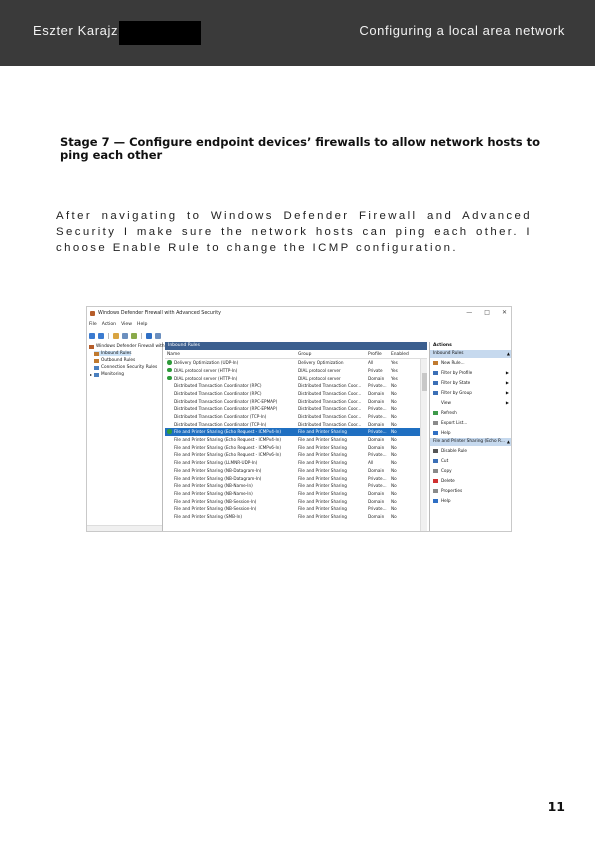  Describe the element at coordinates (141, 335) in the screenshot. I see `toolbar-divider` at that location.